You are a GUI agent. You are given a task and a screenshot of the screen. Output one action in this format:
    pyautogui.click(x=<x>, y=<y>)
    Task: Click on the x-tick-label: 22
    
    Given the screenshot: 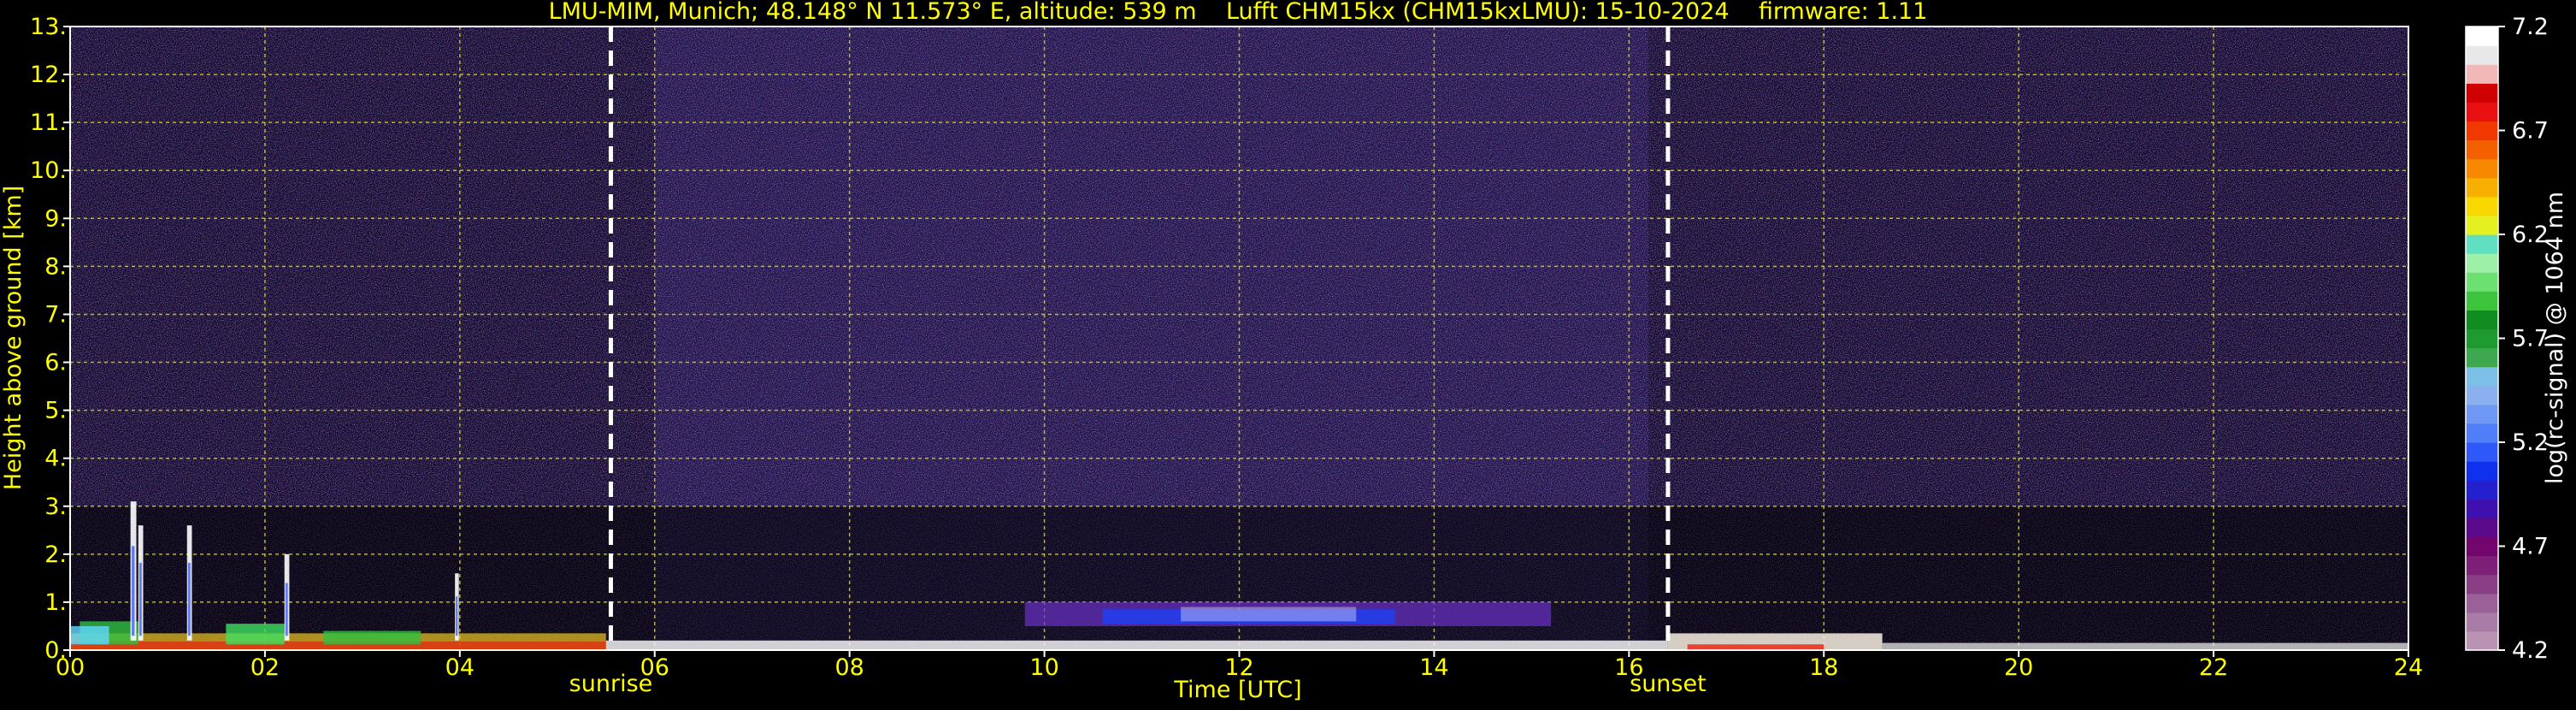 What is the action you would take?
    pyautogui.click(x=2213, y=667)
    